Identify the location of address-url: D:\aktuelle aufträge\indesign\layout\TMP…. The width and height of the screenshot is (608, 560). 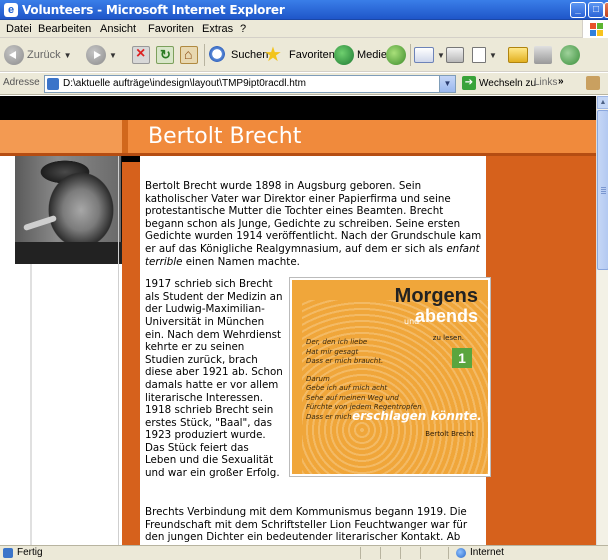
(184, 83).